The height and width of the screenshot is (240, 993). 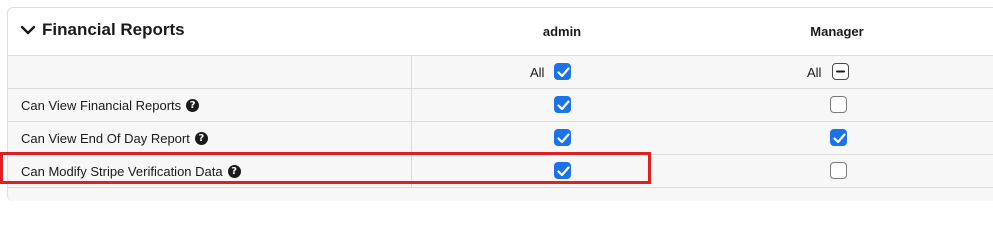 I want to click on all-label-manager: All, so click(x=814, y=72).